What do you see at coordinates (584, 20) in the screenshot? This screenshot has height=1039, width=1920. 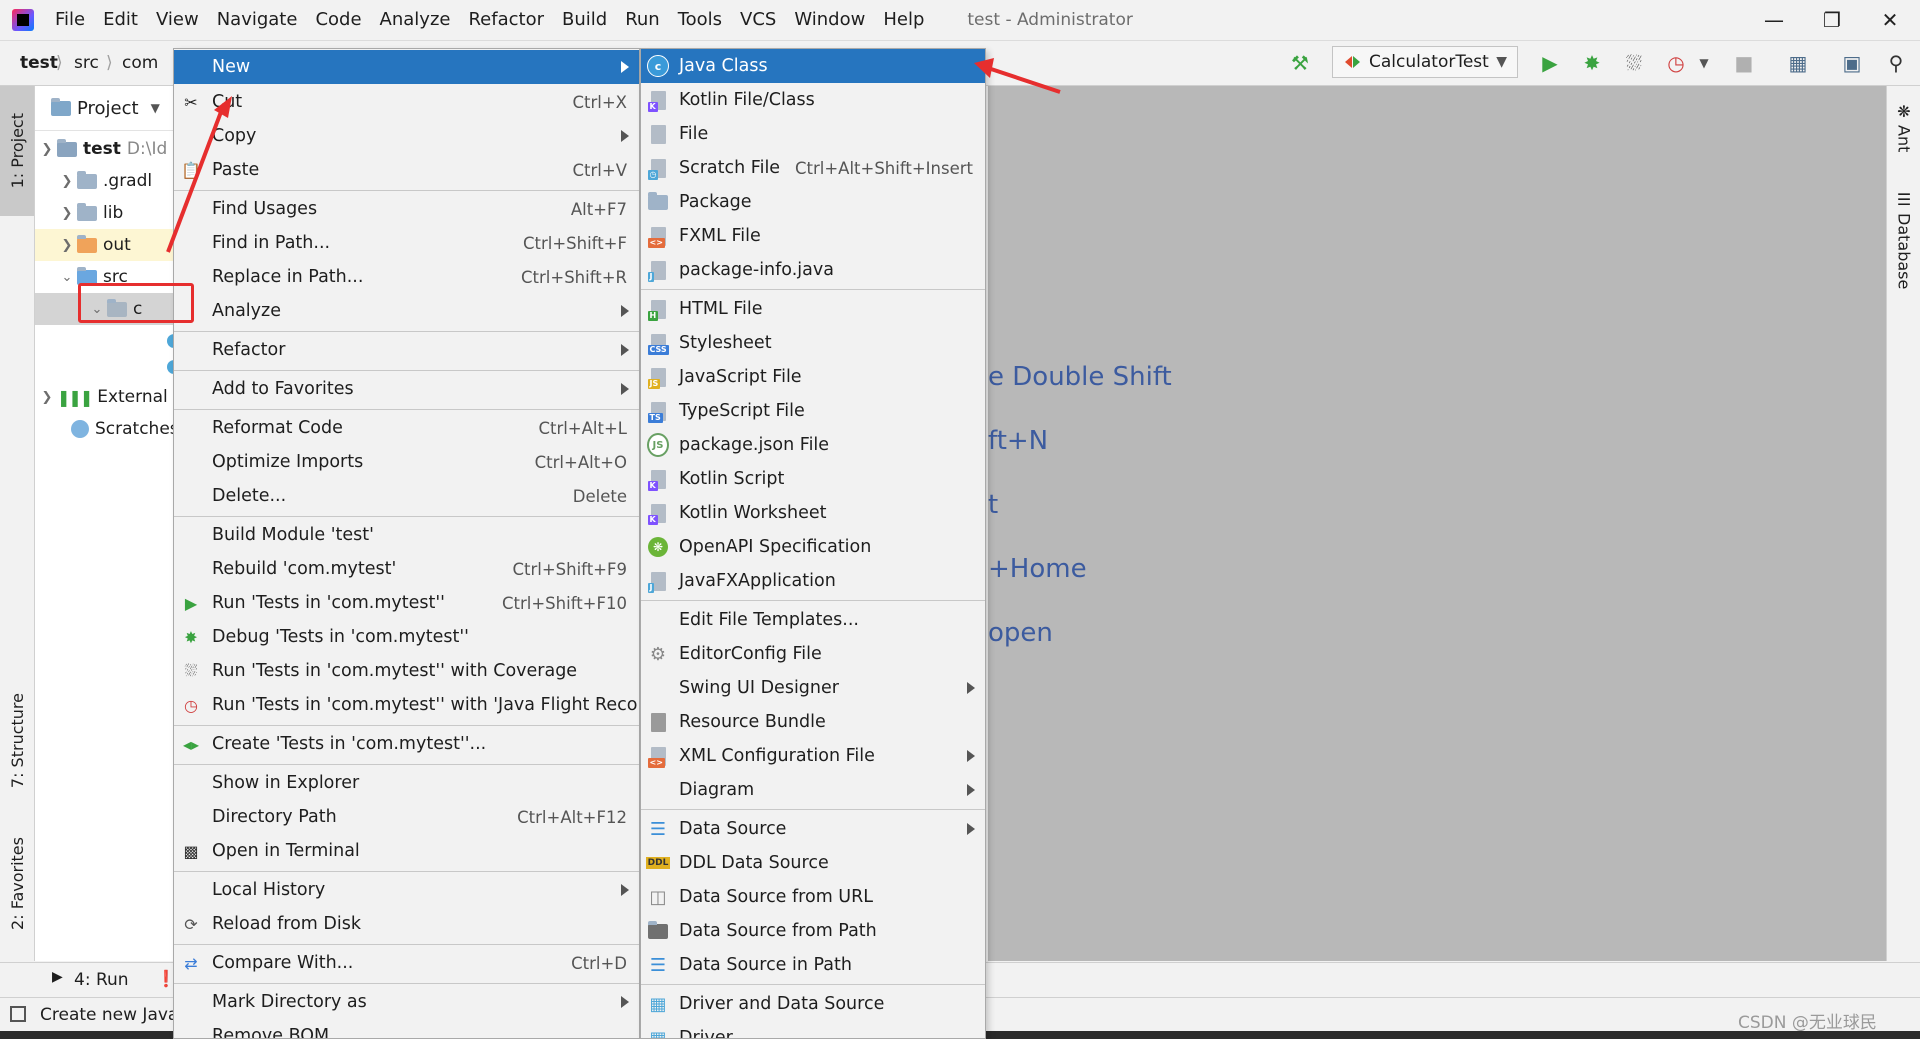 I see `menu-build: Build` at bounding box center [584, 20].